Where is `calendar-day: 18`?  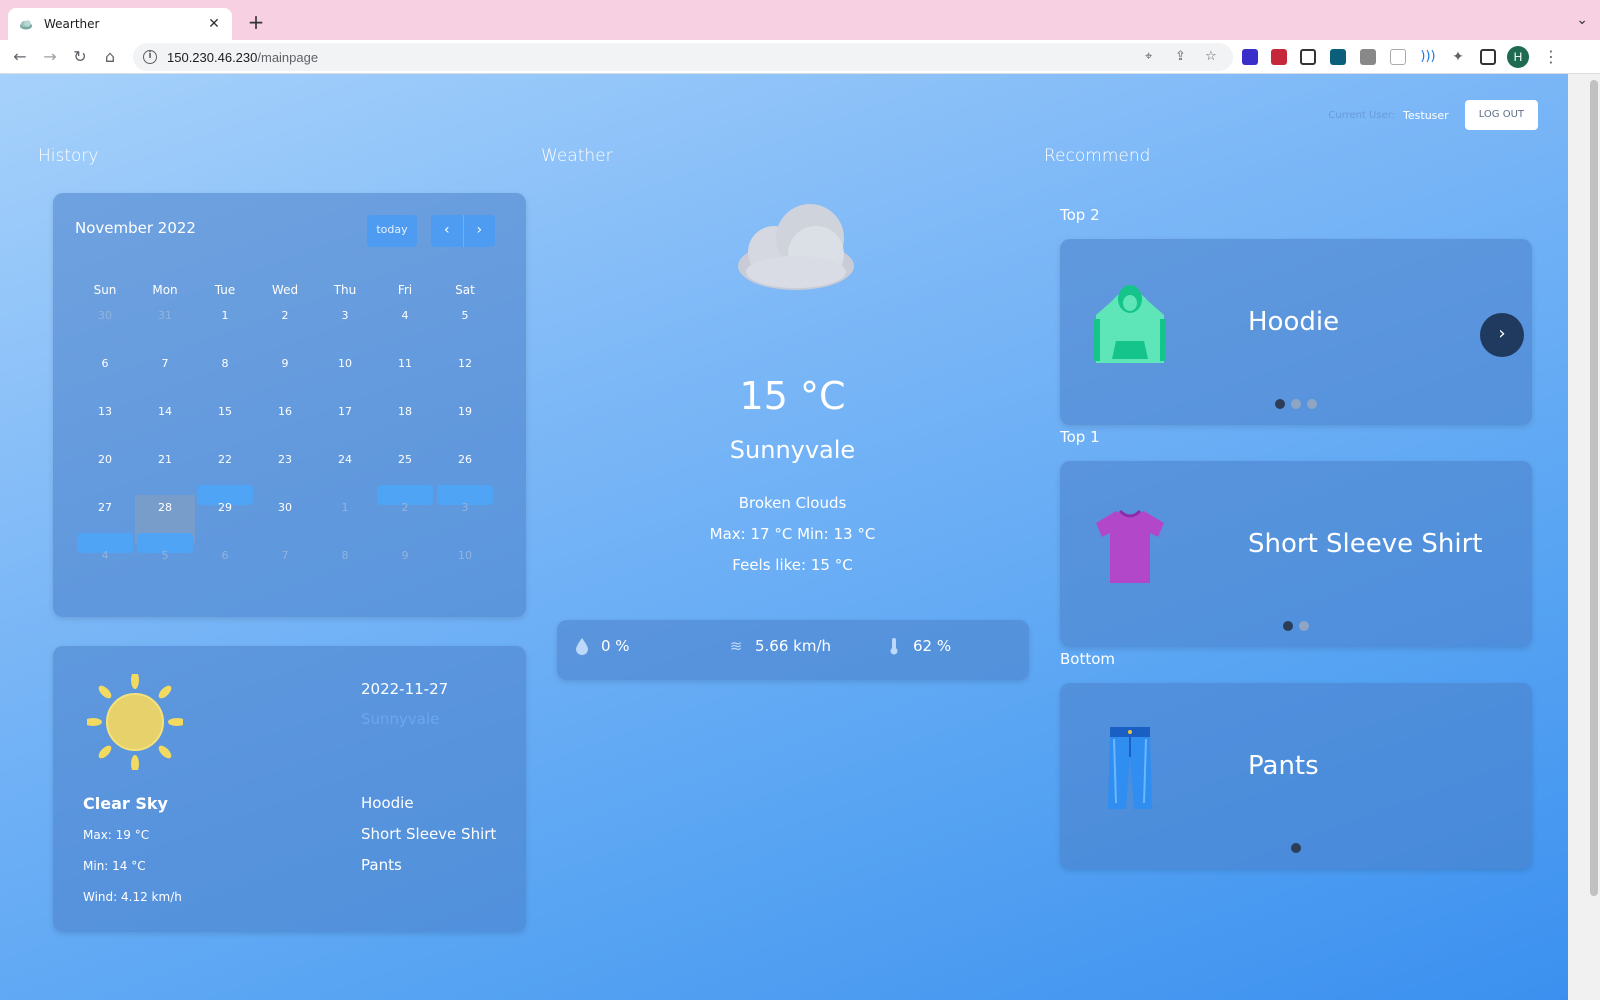 calendar-day: 18 is located at coordinates (405, 423).